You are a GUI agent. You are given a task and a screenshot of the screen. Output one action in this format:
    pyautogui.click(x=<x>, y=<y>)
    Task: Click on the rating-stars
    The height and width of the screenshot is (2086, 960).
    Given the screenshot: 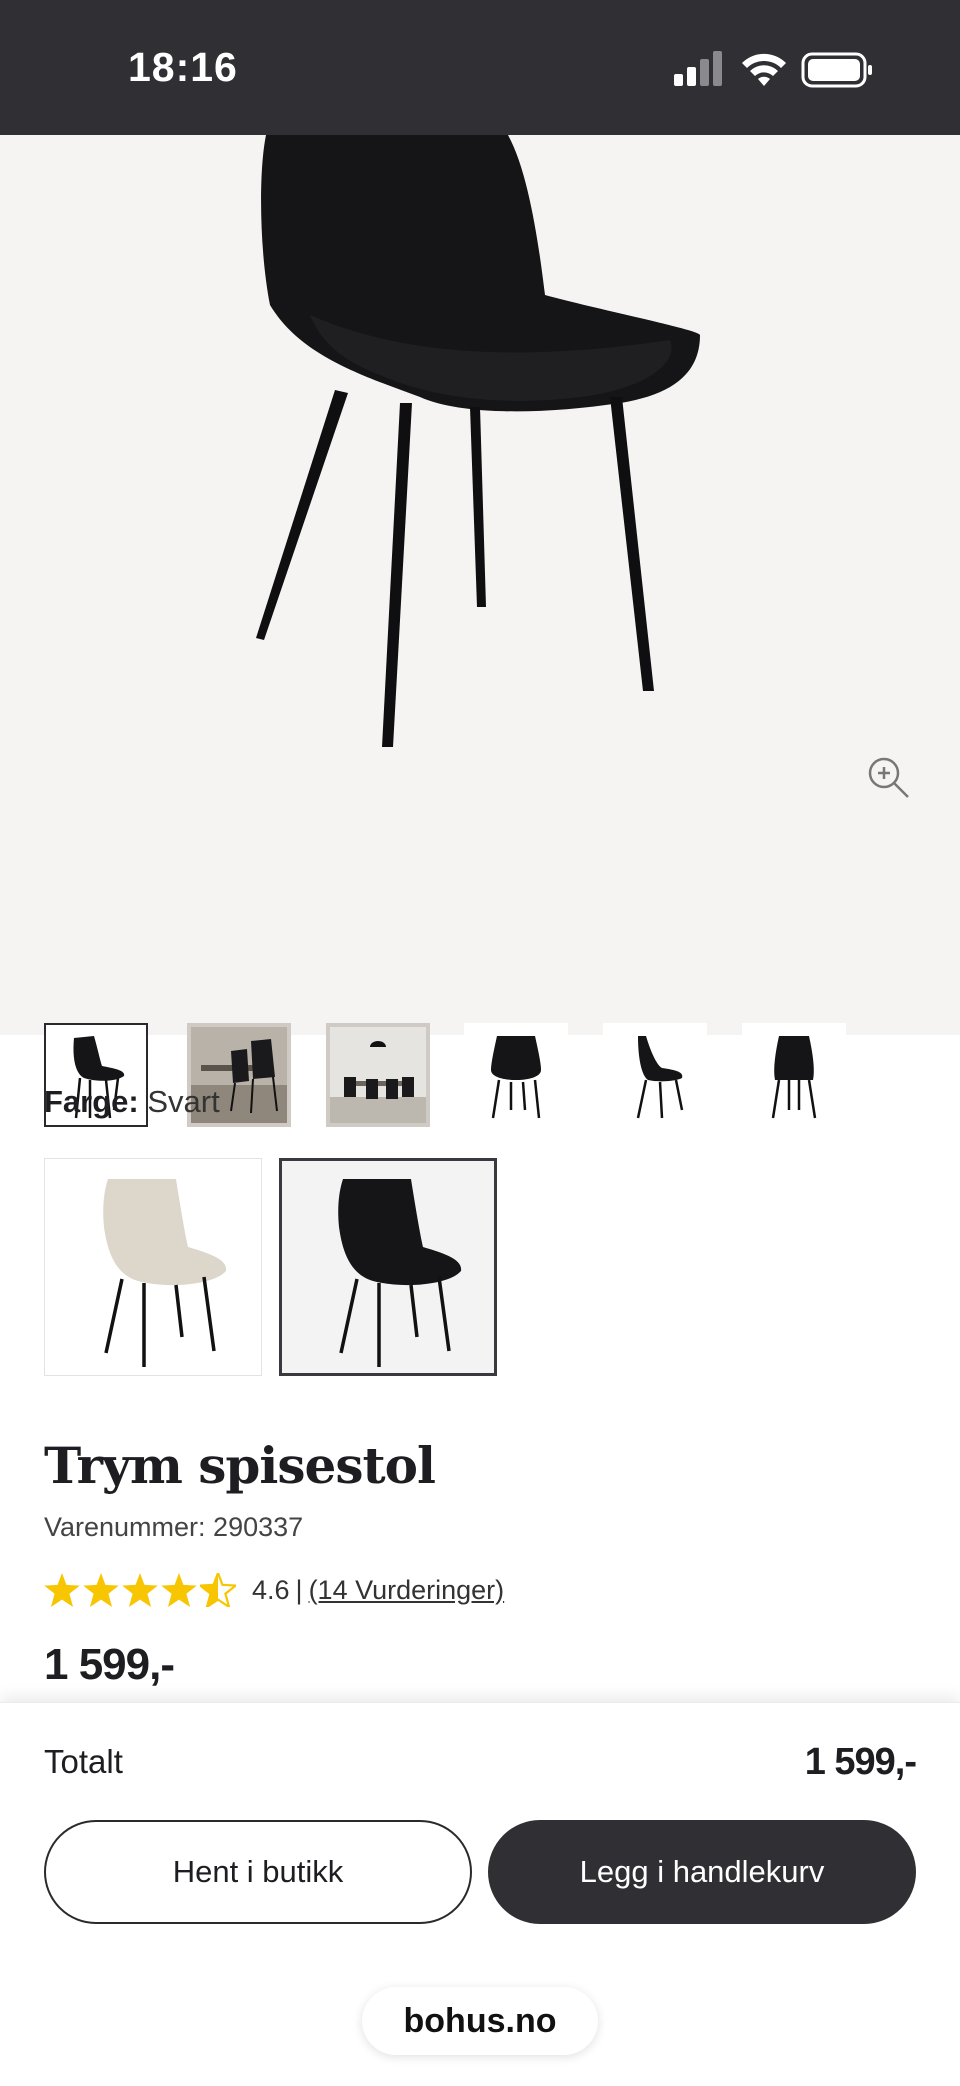 What is the action you would take?
    pyautogui.click(x=140, y=1590)
    